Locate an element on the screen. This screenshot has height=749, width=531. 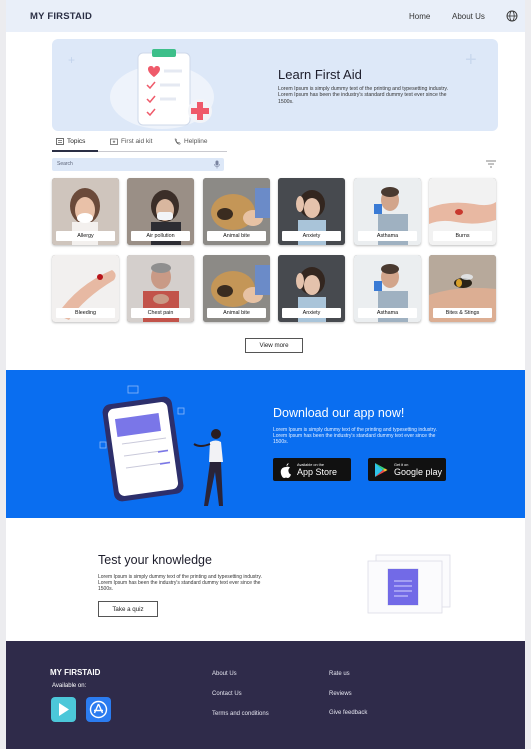
topic-card-chest-pain: Chest pain is located at coordinates (160, 288).